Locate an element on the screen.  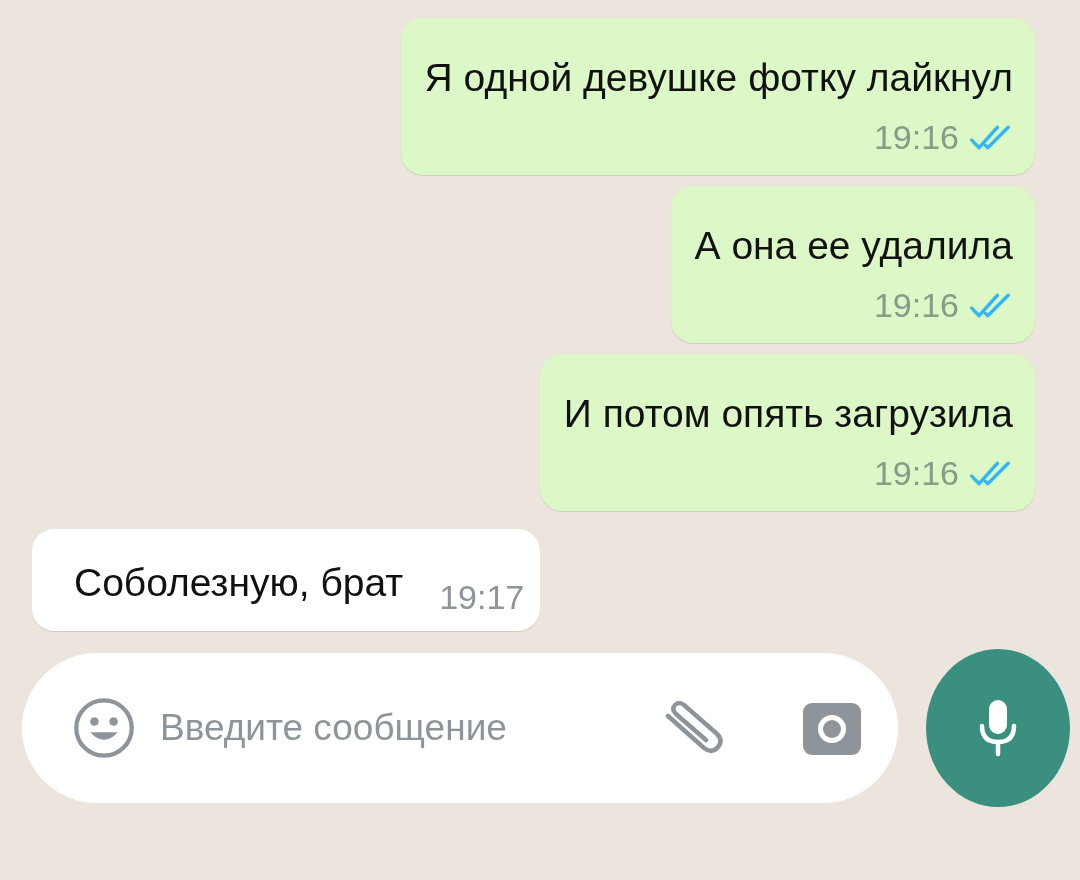
message-input: Введите сообщение is located at coordinates (460, 728).